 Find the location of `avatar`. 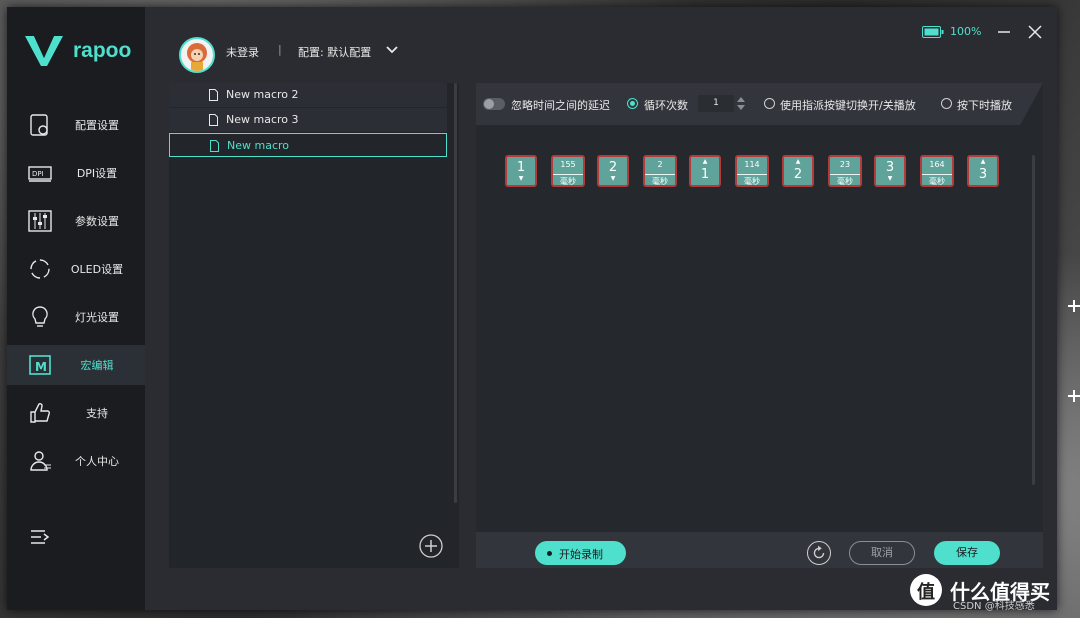

avatar is located at coordinates (197, 55).